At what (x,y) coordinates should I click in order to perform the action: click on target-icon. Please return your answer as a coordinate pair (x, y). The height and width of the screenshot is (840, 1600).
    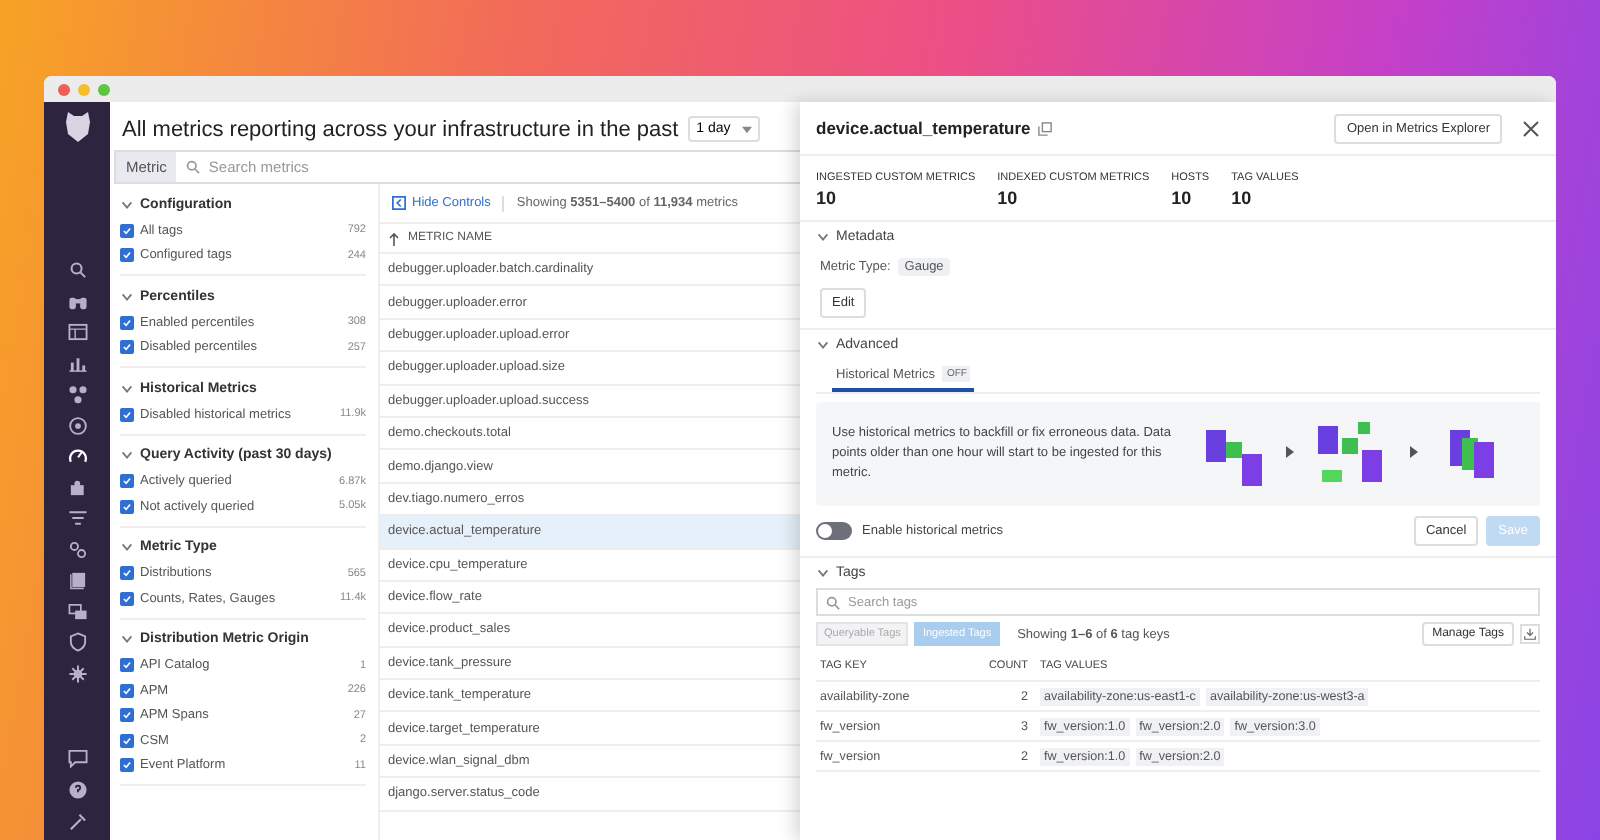
    Looking at the image, I should click on (77, 425).